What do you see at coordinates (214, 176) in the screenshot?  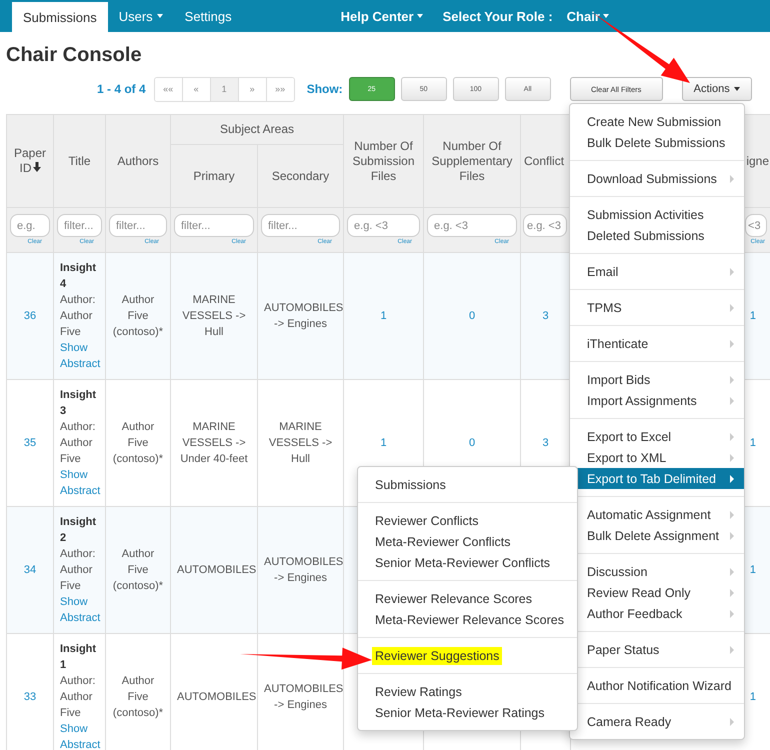 I see `column-header: Primary` at bounding box center [214, 176].